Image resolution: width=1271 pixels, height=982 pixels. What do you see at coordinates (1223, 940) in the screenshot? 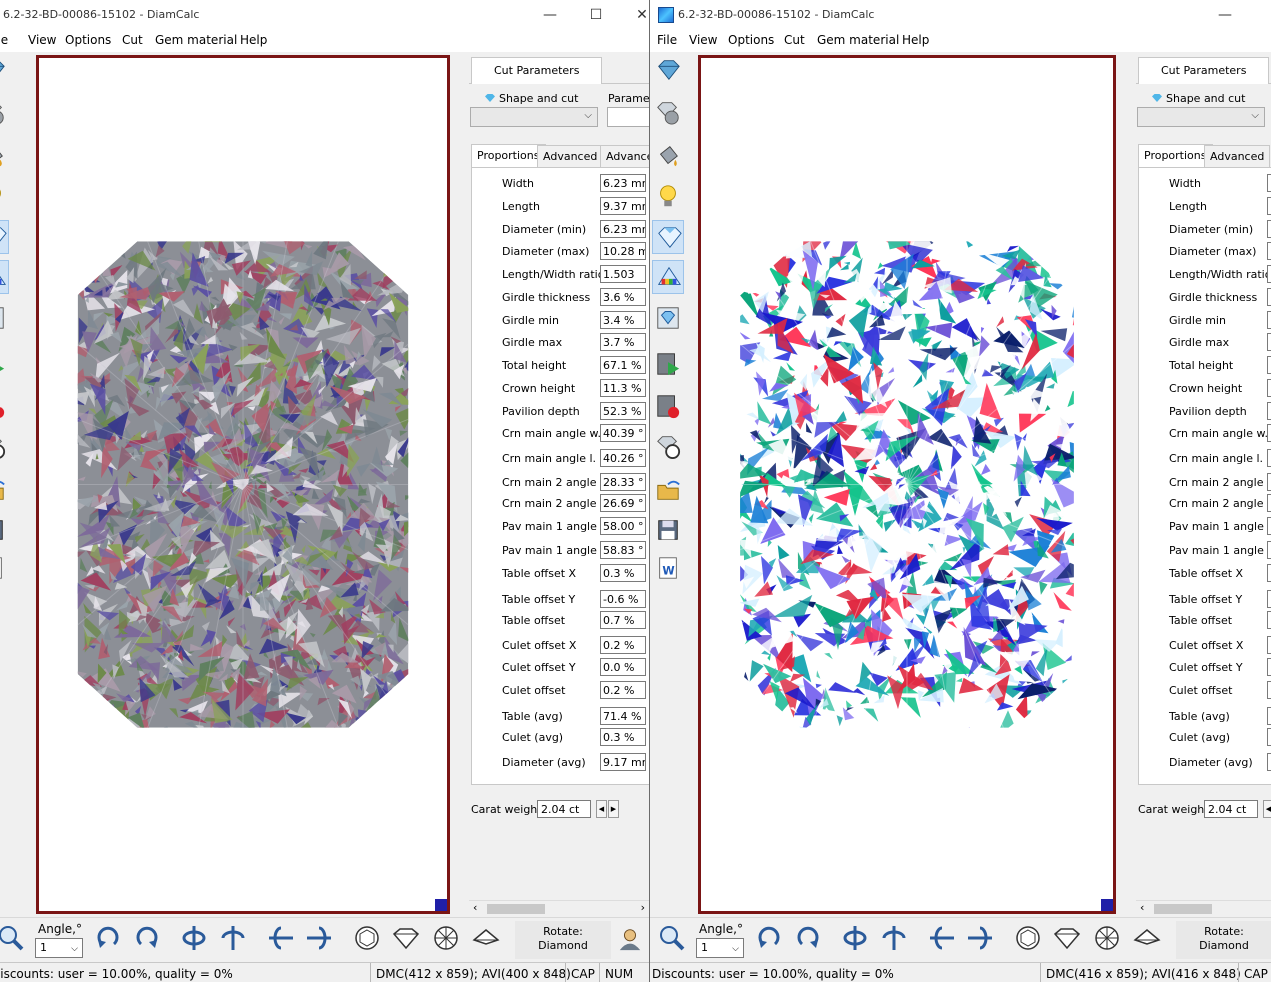
I see `rotate-mode-button: Rotate: Diamond` at bounding box center [1223, 940].